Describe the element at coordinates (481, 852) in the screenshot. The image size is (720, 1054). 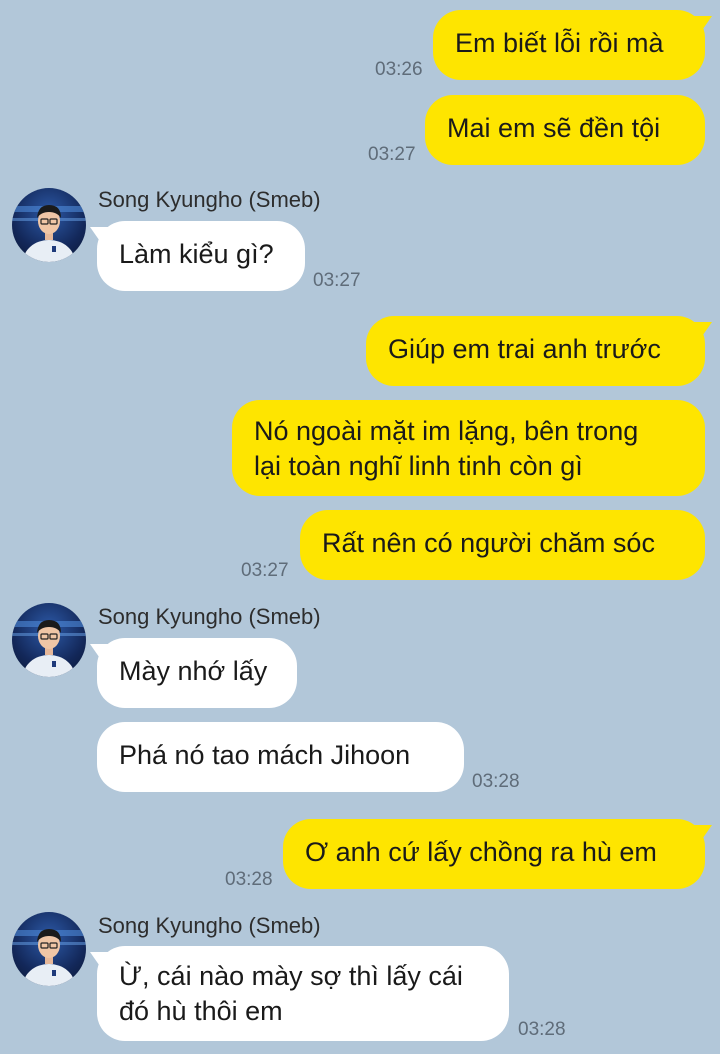
I see `message-text: Ơ anh cứ lấy chồng ra hù em` at that location.